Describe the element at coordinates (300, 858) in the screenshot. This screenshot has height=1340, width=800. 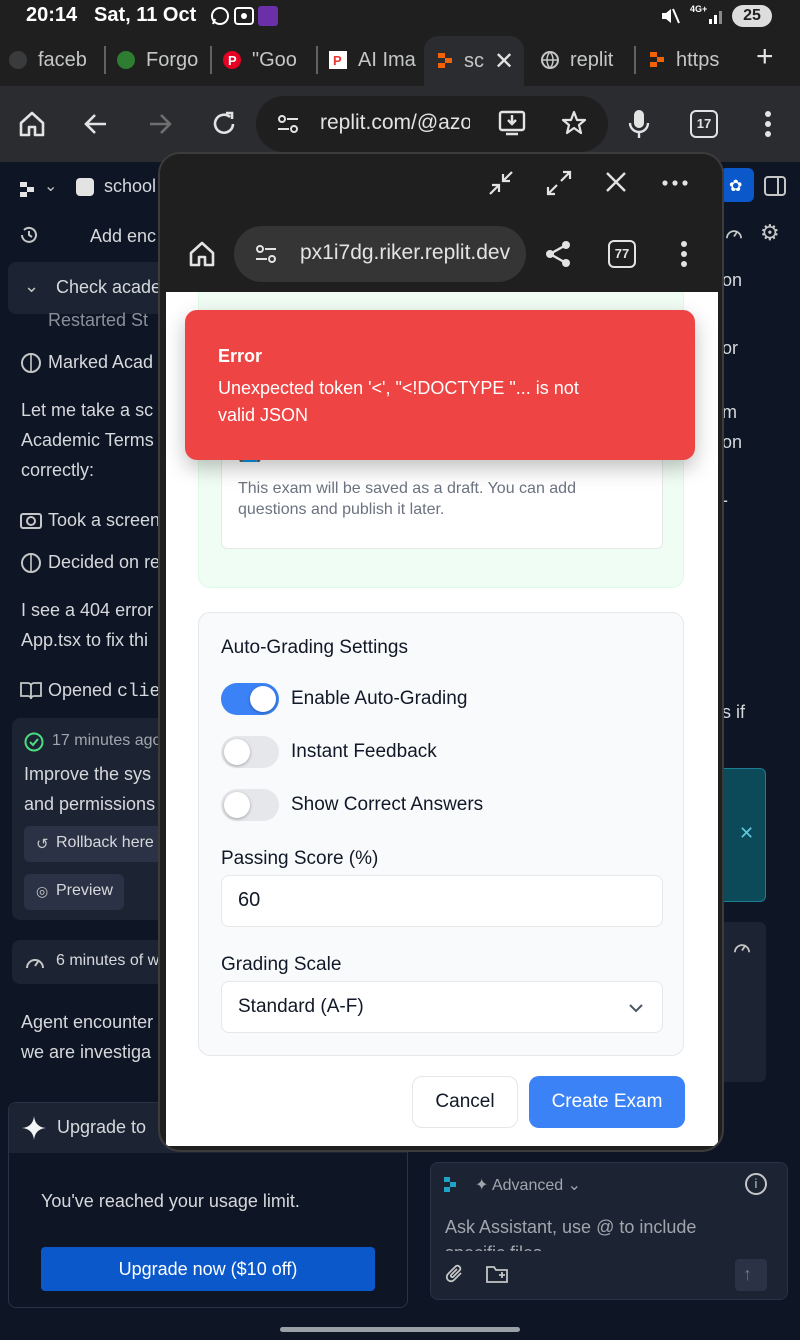
I see `passing-score-label: Passing Score (%)` at that location.